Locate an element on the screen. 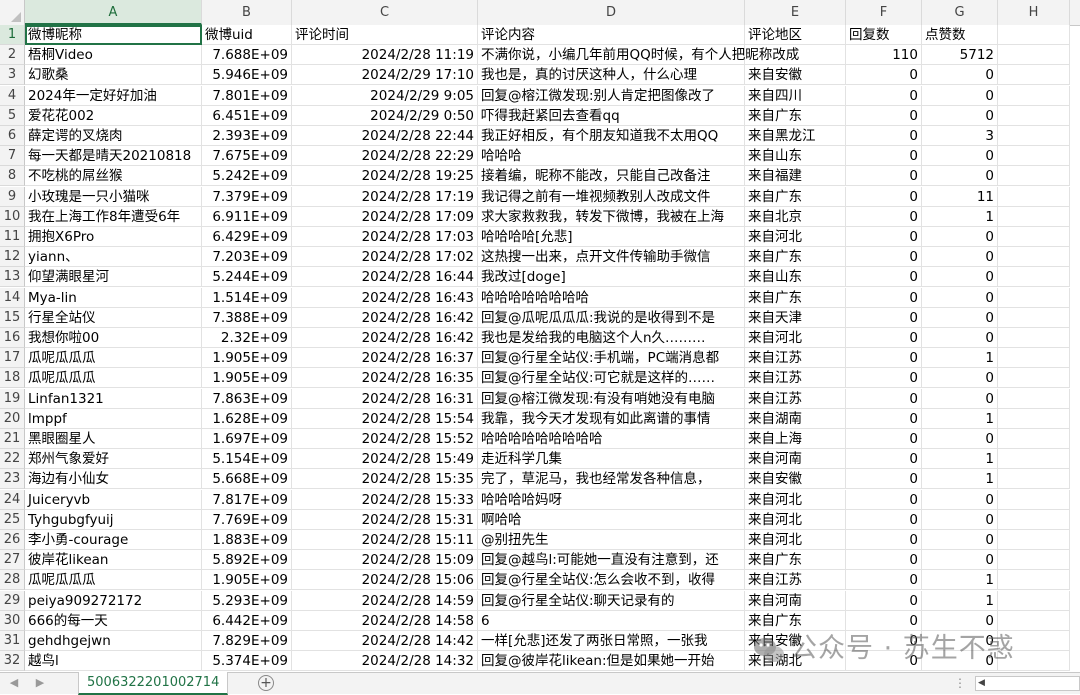  cell-content: 这热搜一出来，点开文件传输助手微信 is located at coordinates (611, 257).